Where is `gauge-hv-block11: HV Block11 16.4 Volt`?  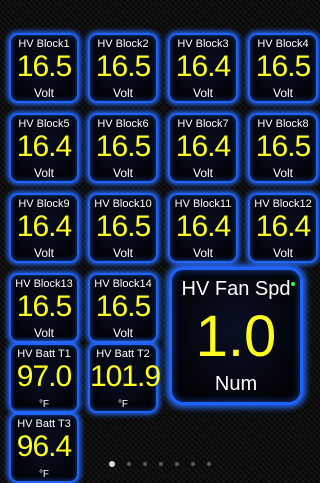 gauge-hv-block11: HV Block11 16.4 Volt is located at coordinates (203, 228).